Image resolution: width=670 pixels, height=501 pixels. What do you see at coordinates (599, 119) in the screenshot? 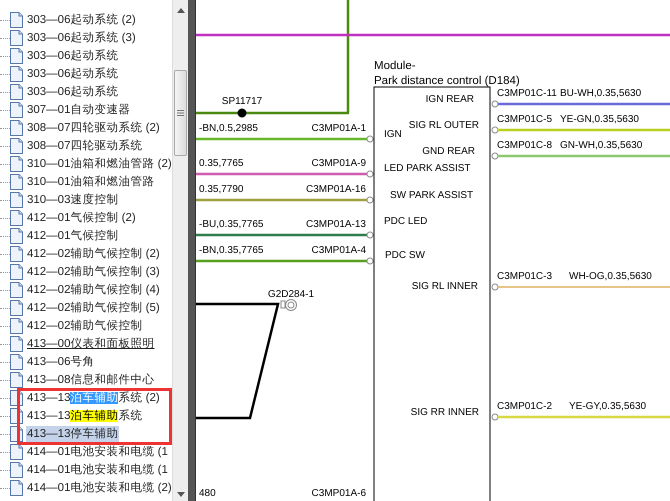
I see `wire-spec: YE-GN,0.35,5630` at bounding box center [599, 119].